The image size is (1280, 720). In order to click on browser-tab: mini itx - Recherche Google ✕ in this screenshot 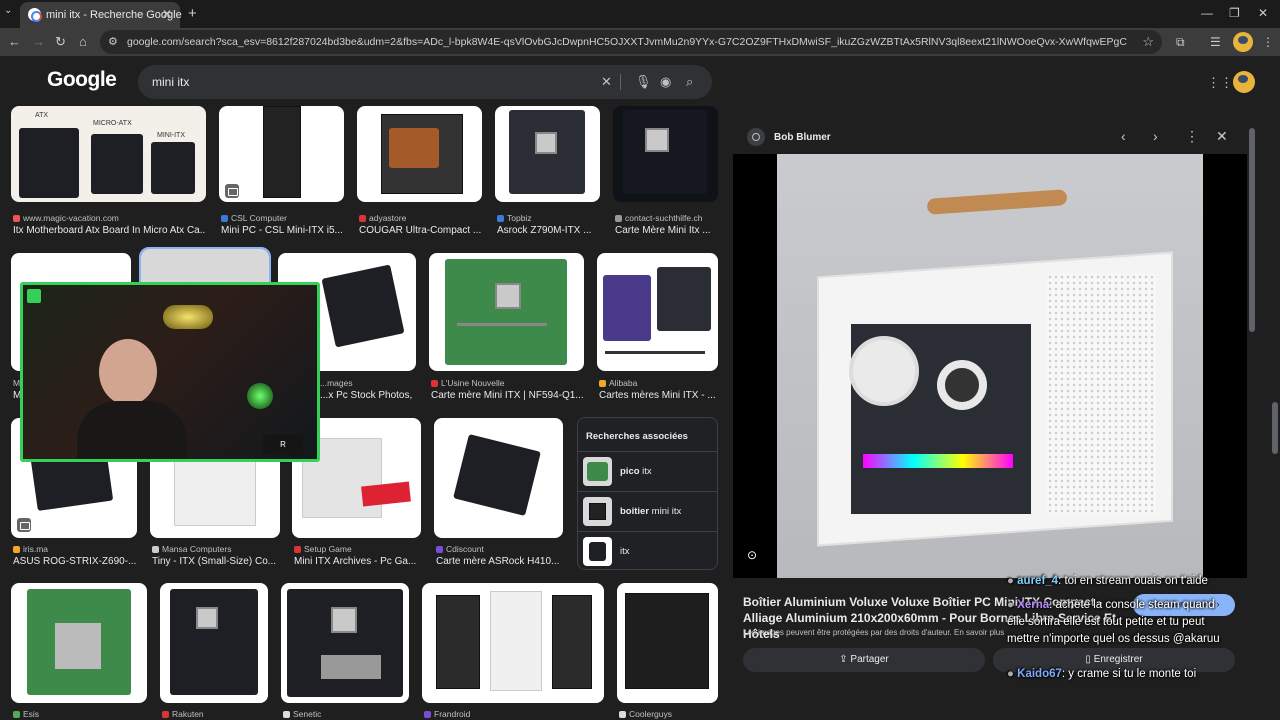, I will do `click(101, 15)`.